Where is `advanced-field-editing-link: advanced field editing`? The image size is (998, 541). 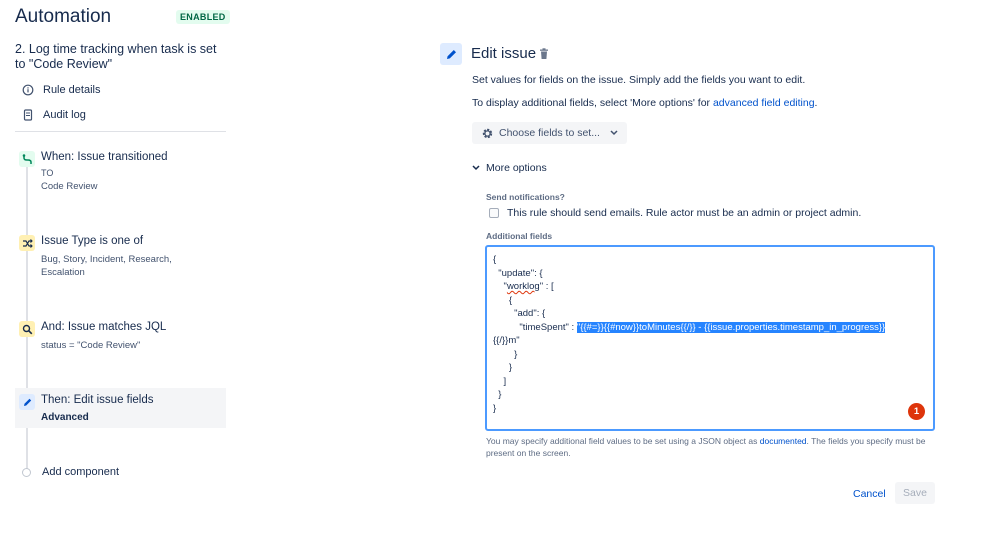
advanced-field-editing-link: advanced field editing is located at coordinates (764, 103).